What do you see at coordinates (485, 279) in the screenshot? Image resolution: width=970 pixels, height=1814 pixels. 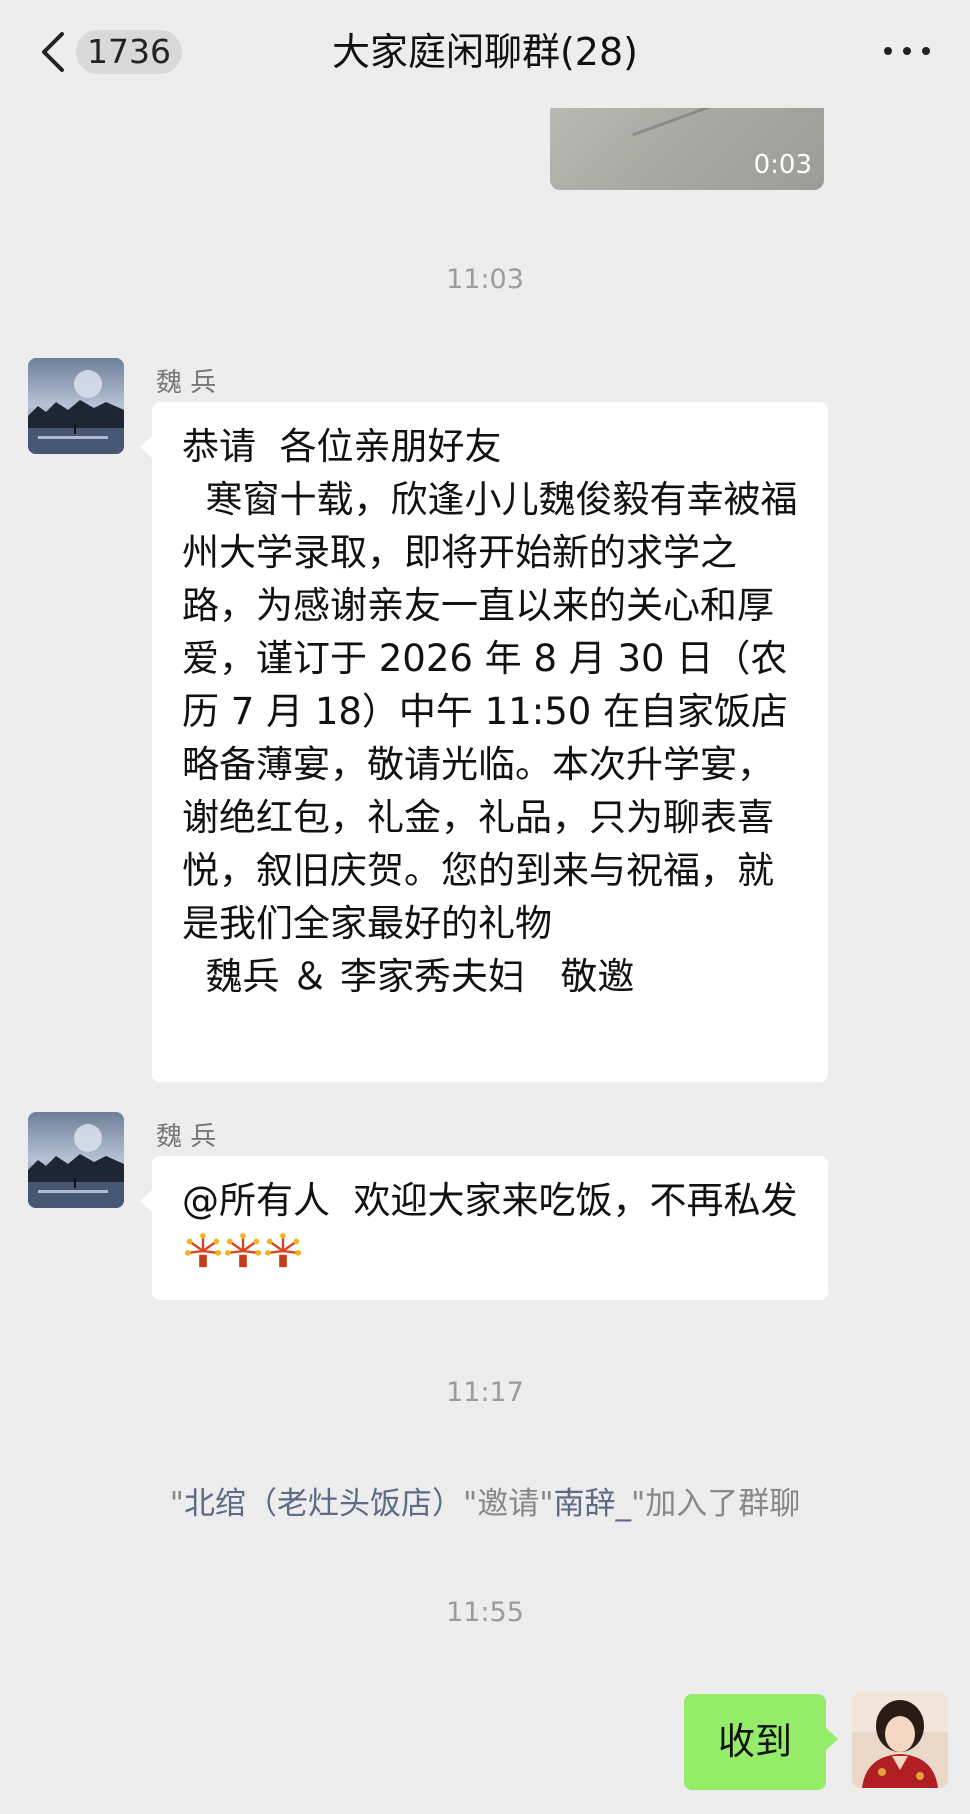 I see `time-divider: 11:03` at bounding box center [485, 279].